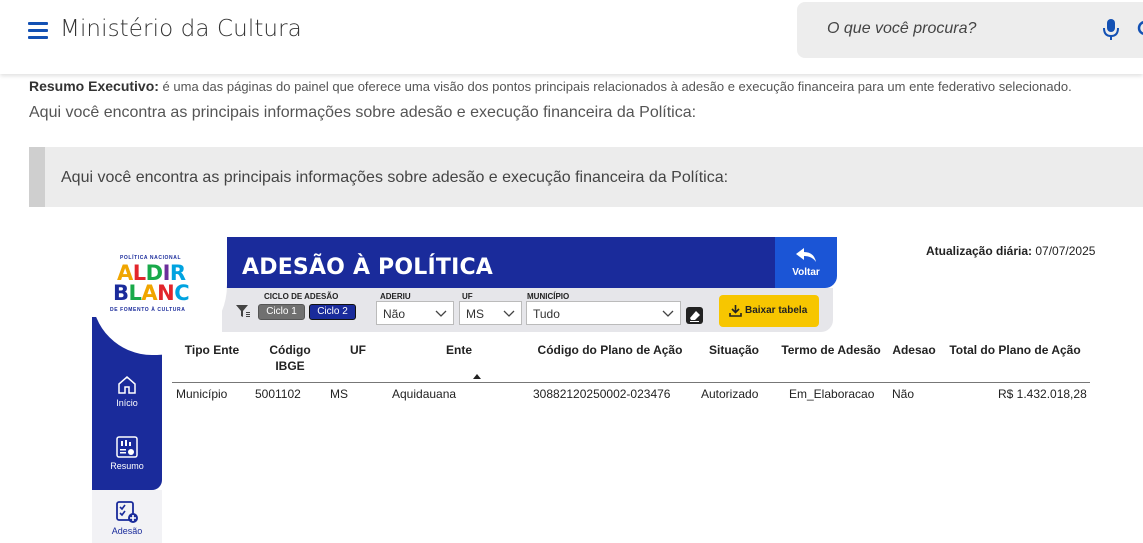 Image resolution: width=1143 pixels, height=543 pixels. I want to click on update-date: 07/07/2025, so click(1065, 251).